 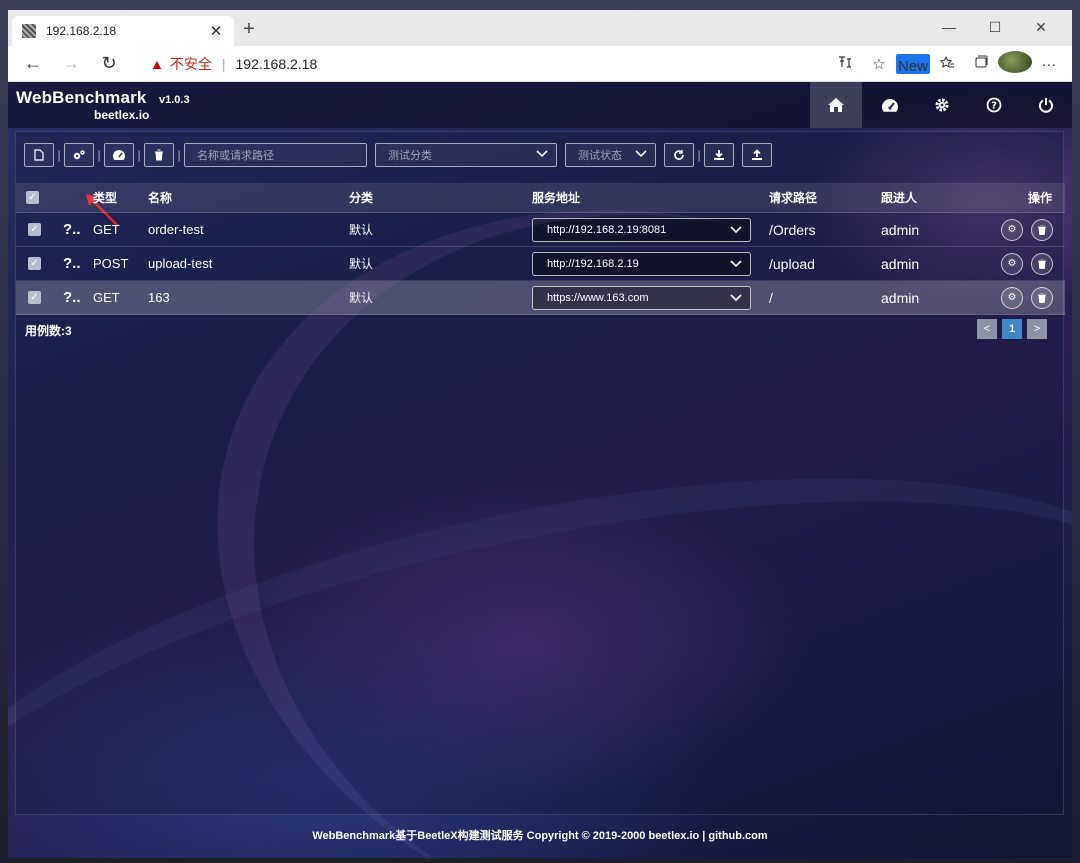 What do you see at coordinates (981, 64) in the screenshot?
I see `collections-icon` at bounding box center [981, 64].